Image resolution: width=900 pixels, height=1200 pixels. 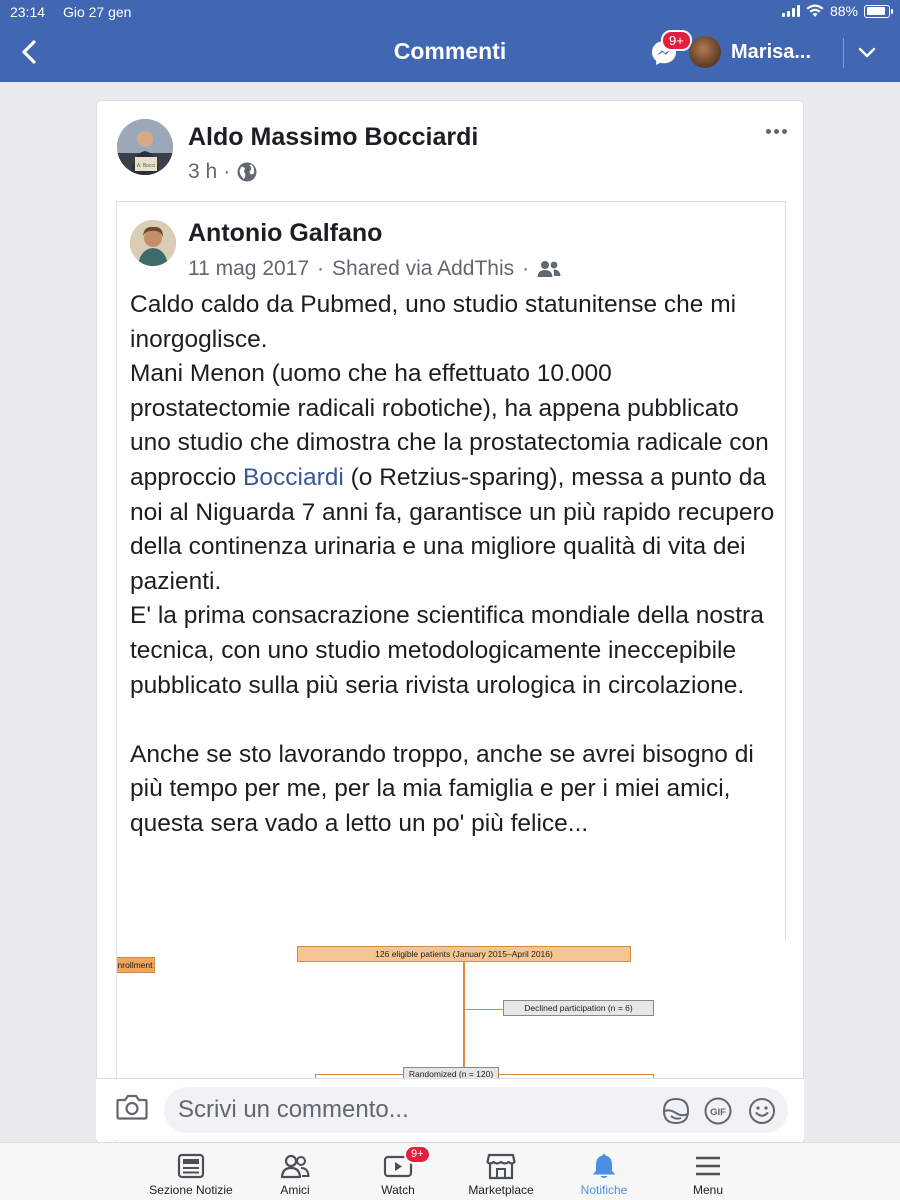 I want to click on tab-friends: Amici, so click(x=295, y=1171).